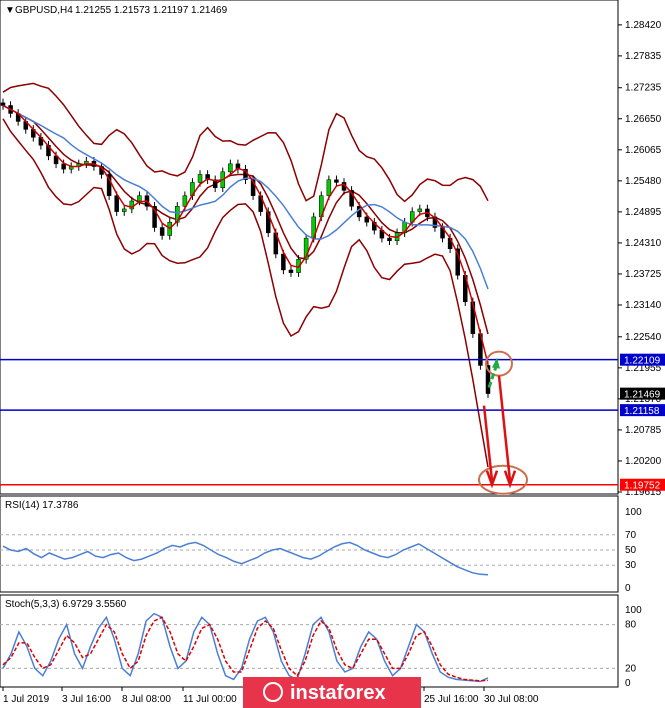  What do you see at coordinates (511, 699) in the screenshot?
I see `time-tick-label: 30 Jul 08:00` at bounding box center [511, 699].